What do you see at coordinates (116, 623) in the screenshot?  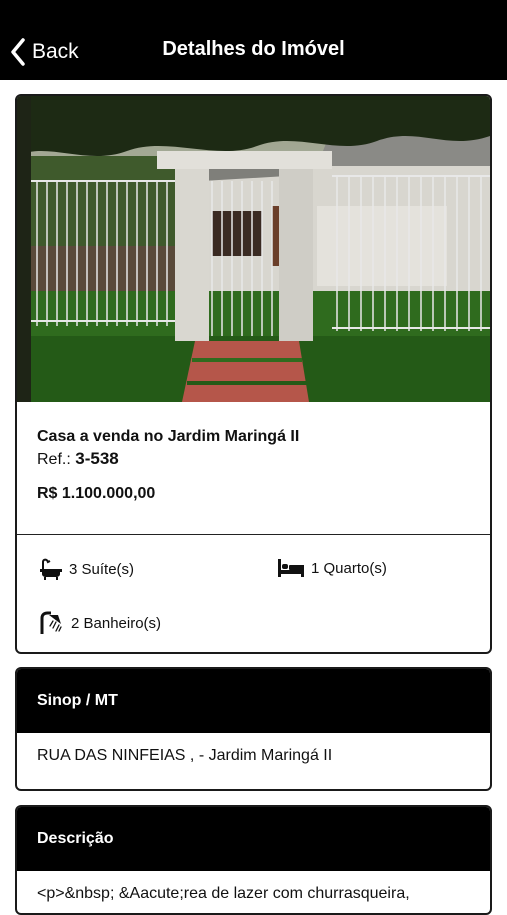 I see `feature-banheiros-label: 2 Banheiro(s)` at bounding box center [116, 623].